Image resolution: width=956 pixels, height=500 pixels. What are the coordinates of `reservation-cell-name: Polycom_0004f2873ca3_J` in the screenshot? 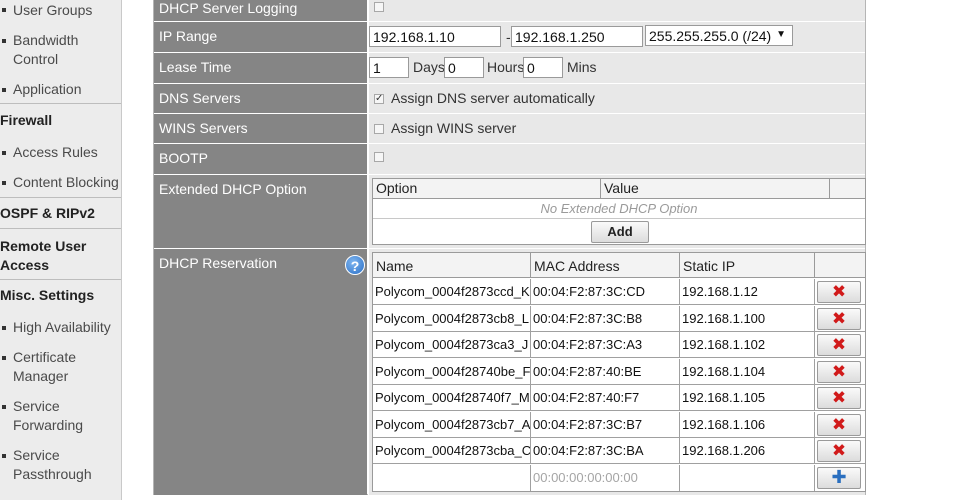 It's located at (452, 345).